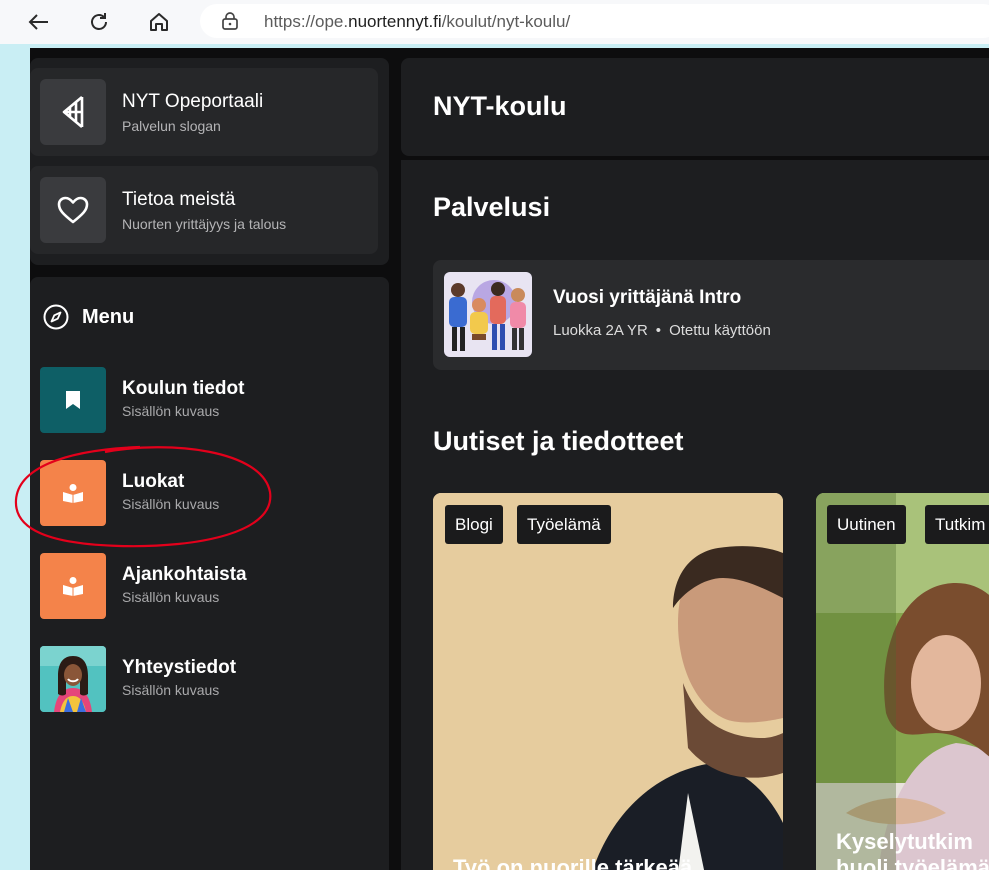 This screenshot has width=989, height=870. I want to click on menu-header: Menu, so click(88, 317).